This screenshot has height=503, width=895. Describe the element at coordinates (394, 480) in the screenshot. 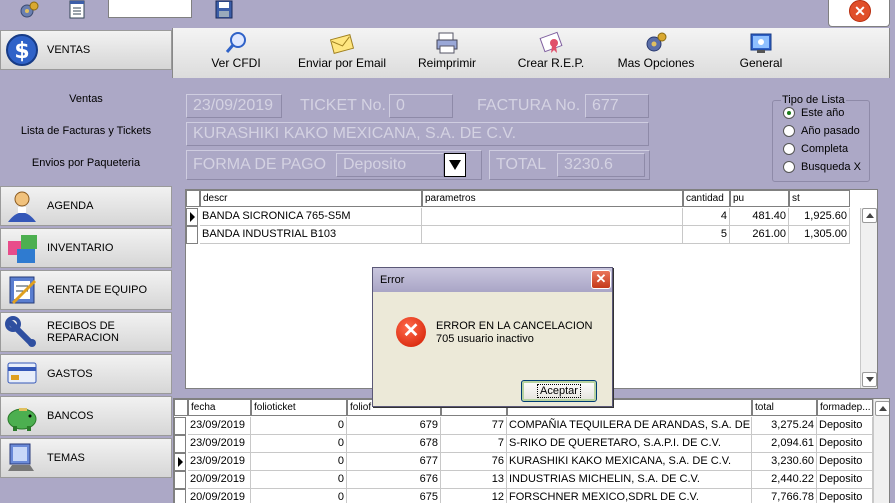

I see `table-cell: 676` at that location.